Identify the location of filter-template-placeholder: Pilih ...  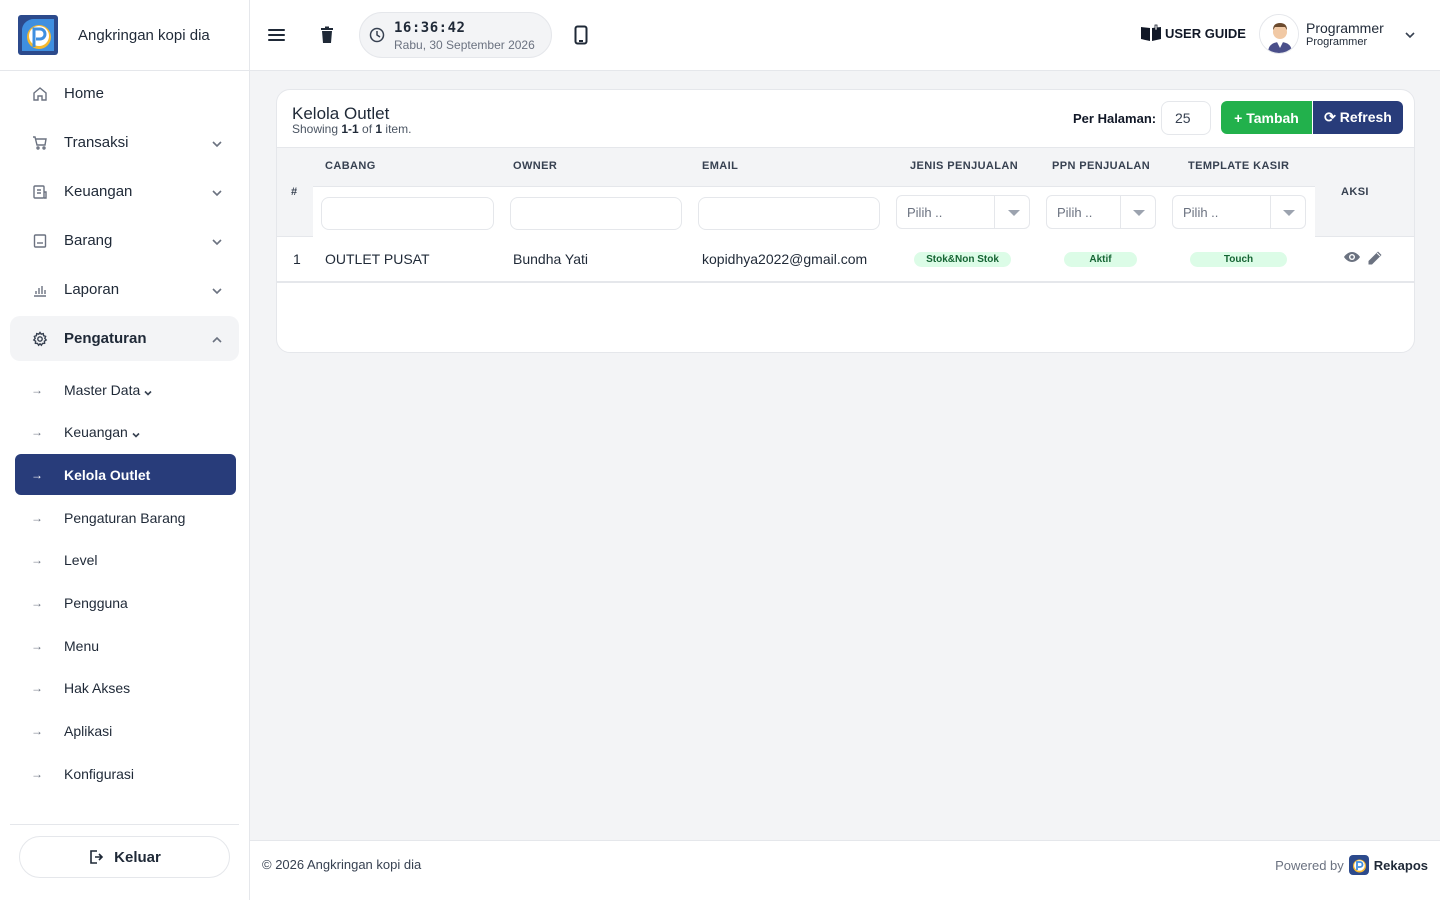
(1201, 212).